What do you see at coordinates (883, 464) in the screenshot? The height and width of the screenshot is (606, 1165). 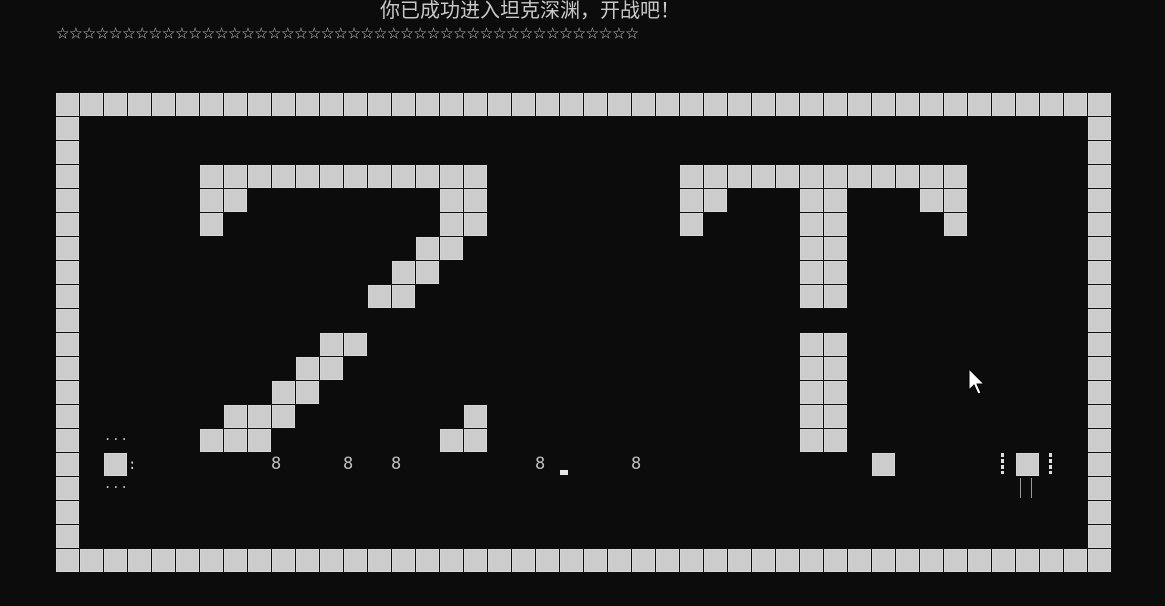 I see `obstacle-block` at bounding box center [883, 464].